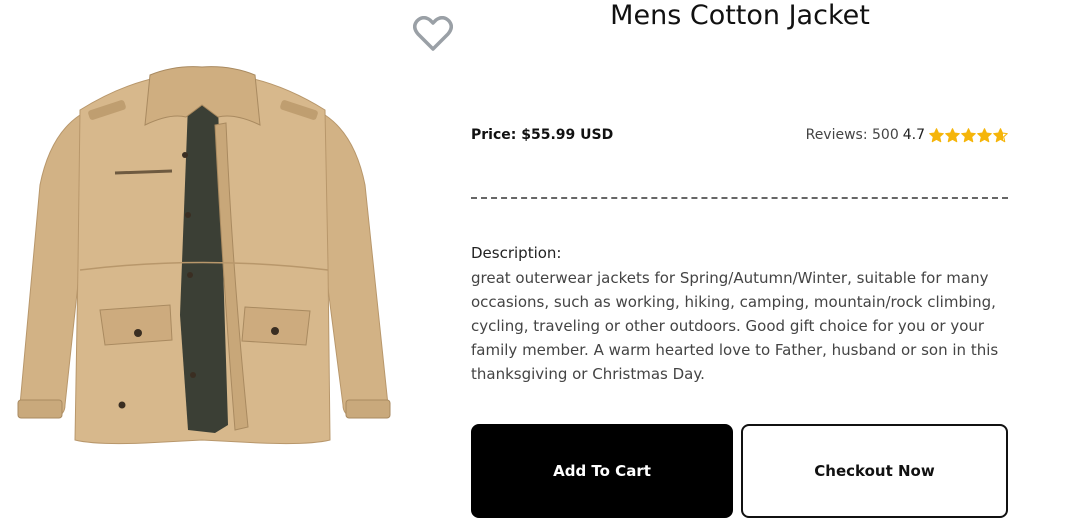  Describe the element at coordinates (913, 135) in the screenshot. I see `rating-value: 4.7` at that location.